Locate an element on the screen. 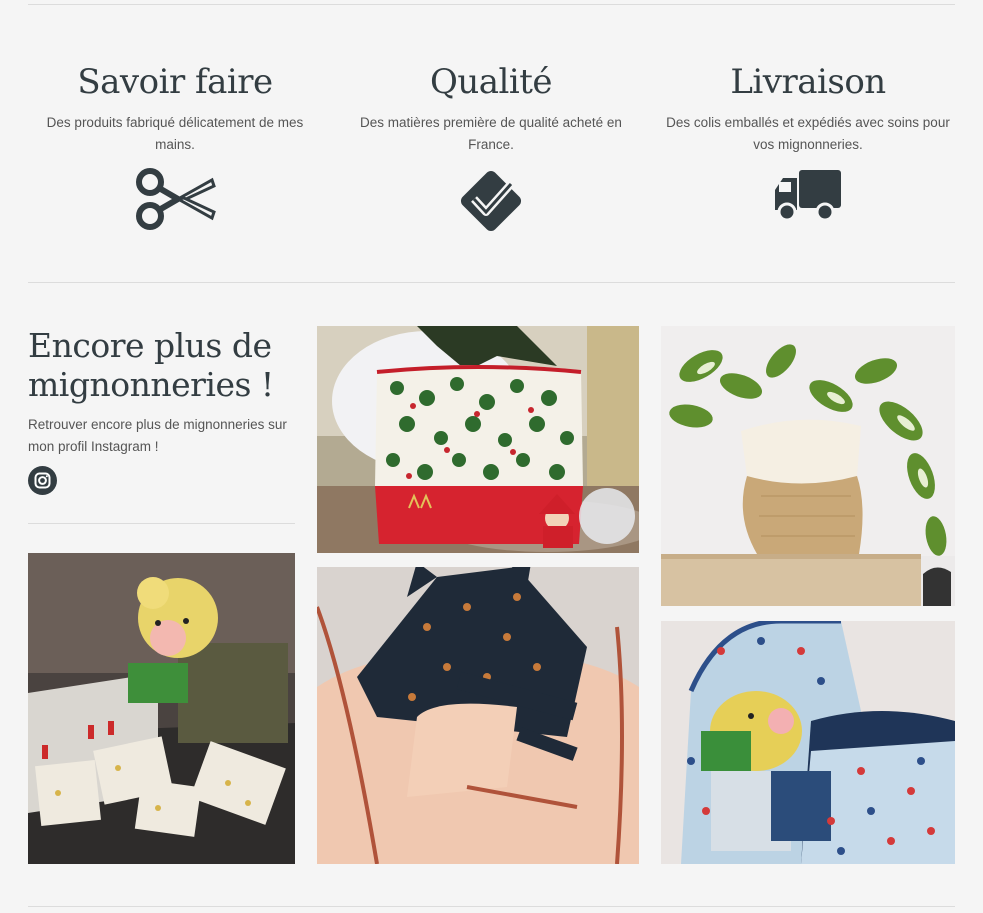 The width and height of the screenshot is (983, 913). checkmark-badge-icon is located at coordinates (491, 201).